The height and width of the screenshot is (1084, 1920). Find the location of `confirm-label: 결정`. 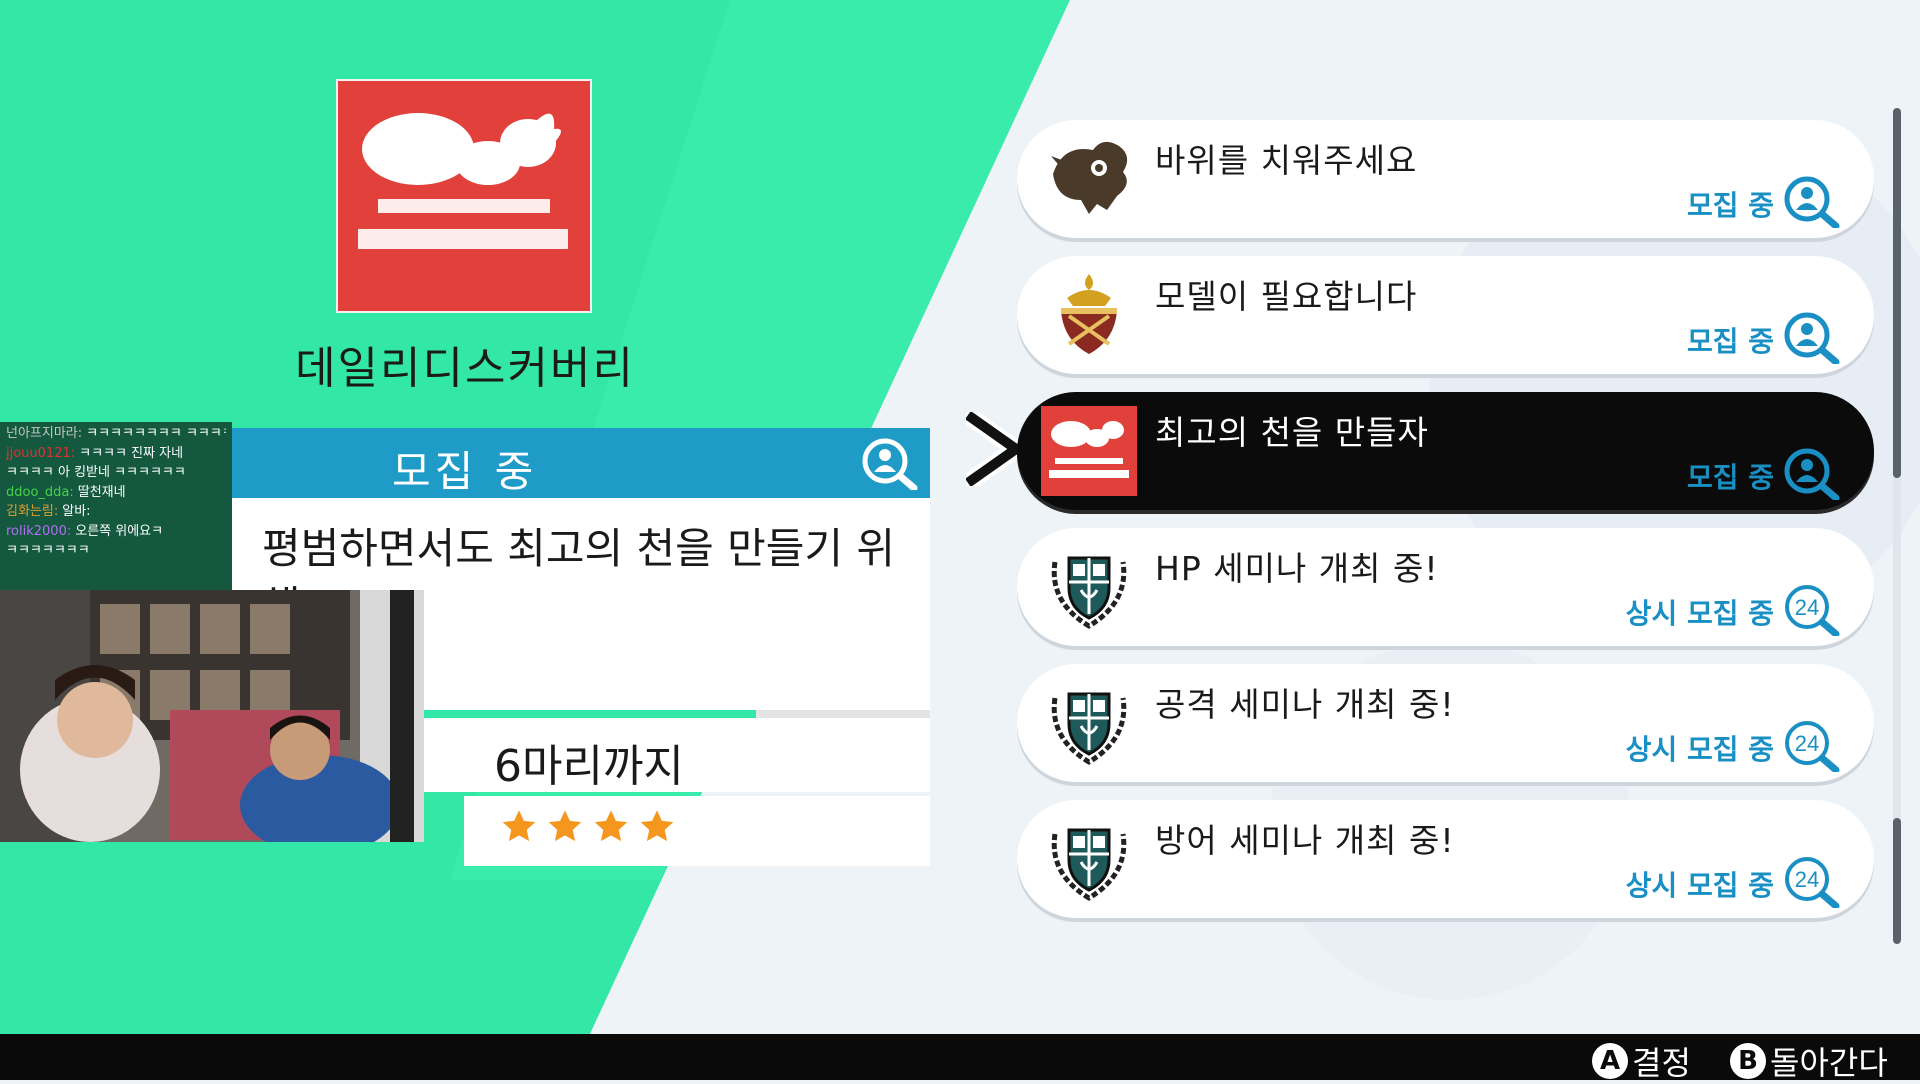

confirm-label: 결정 is located at coordinates (1661, 1063).